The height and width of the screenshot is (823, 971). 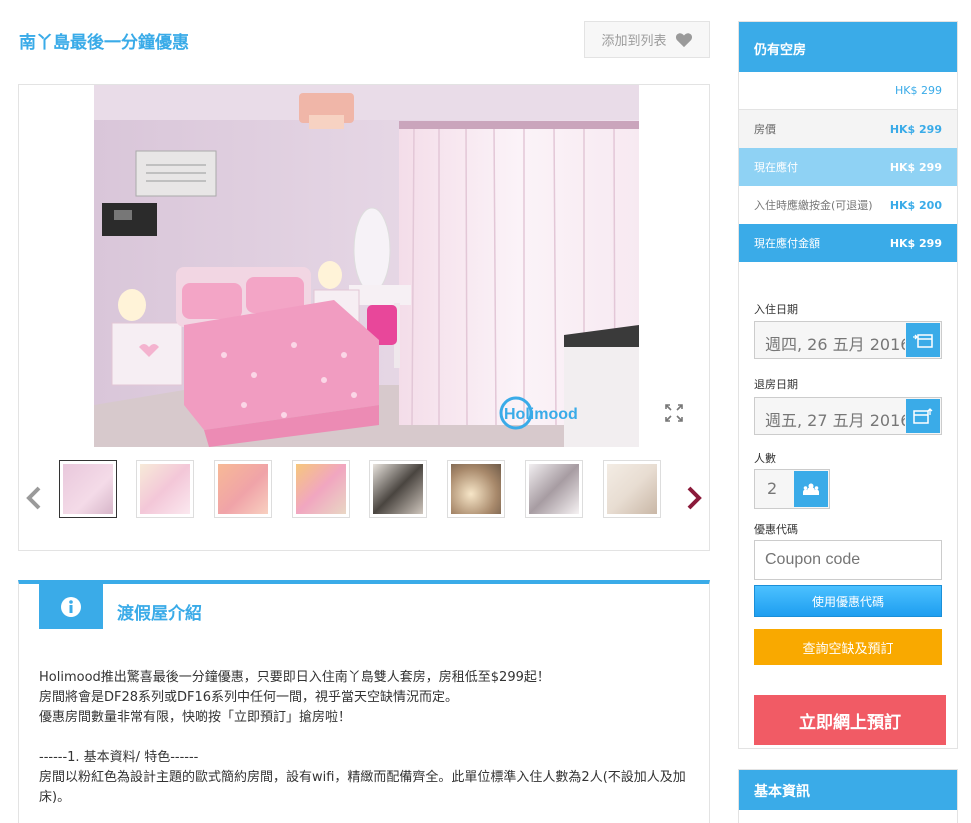 I want to click on intro-line: 優惠房間數量非常有限，快啲按「立即預訂」搶房啦！, so click(x=195, y=717).